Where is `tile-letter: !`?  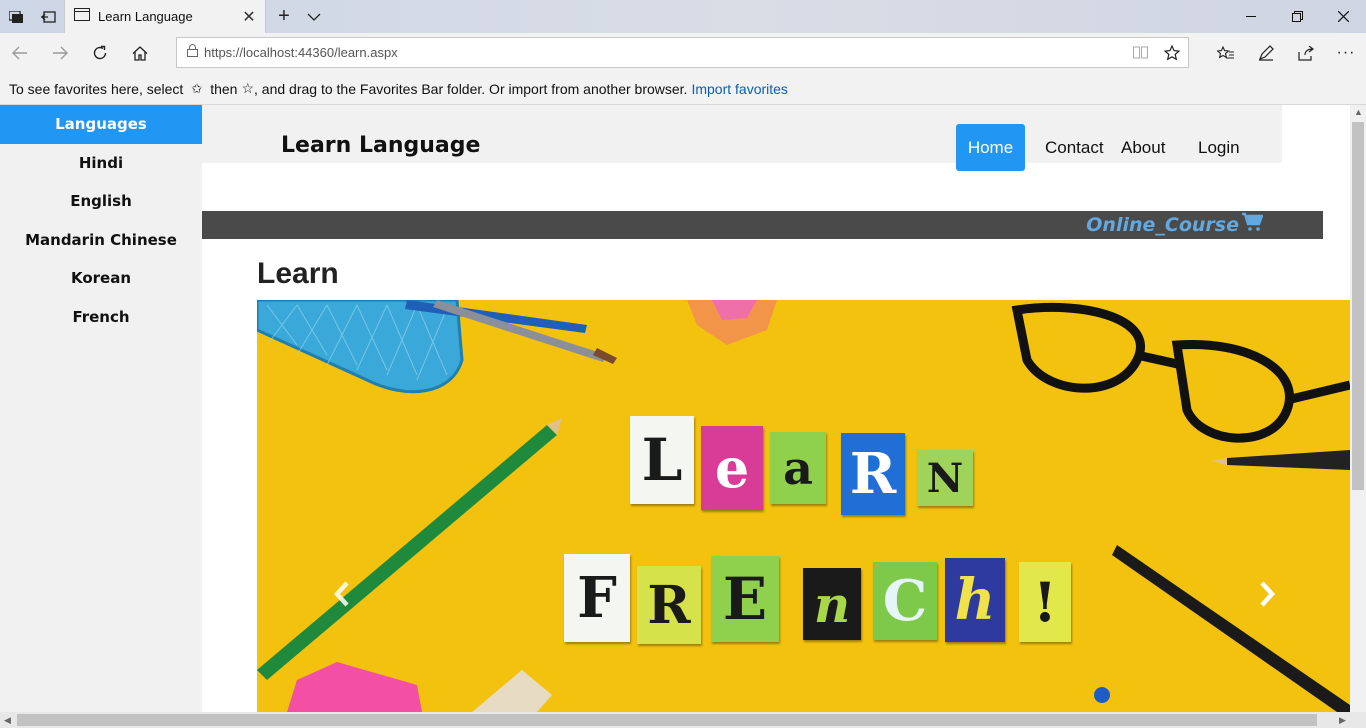
tile-letter: ! is located at coordinates (1045, 602).